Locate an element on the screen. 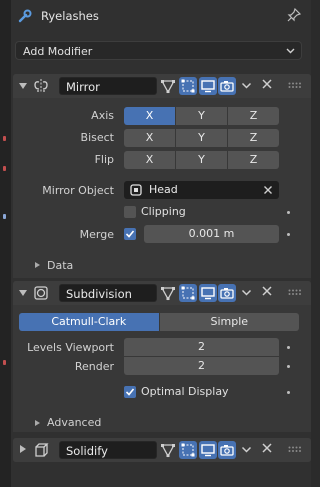  bisect-segmented: X Y Z is located at coordinates (201, 138).